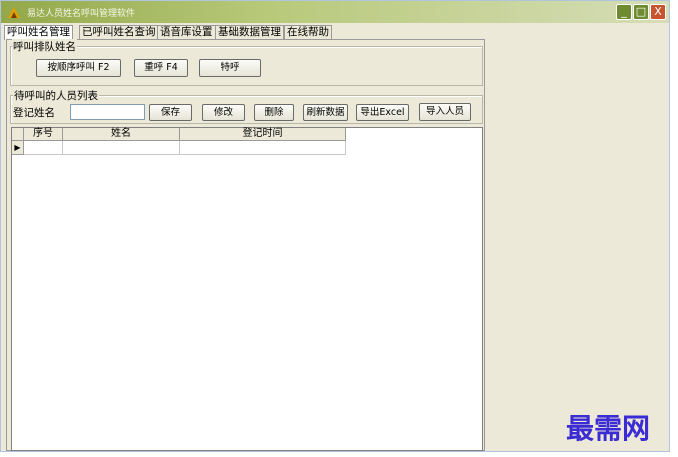 The height and width of the screenshot is (457, 678). I want to click on import-people-button: 导入人员, so click(445, 112).